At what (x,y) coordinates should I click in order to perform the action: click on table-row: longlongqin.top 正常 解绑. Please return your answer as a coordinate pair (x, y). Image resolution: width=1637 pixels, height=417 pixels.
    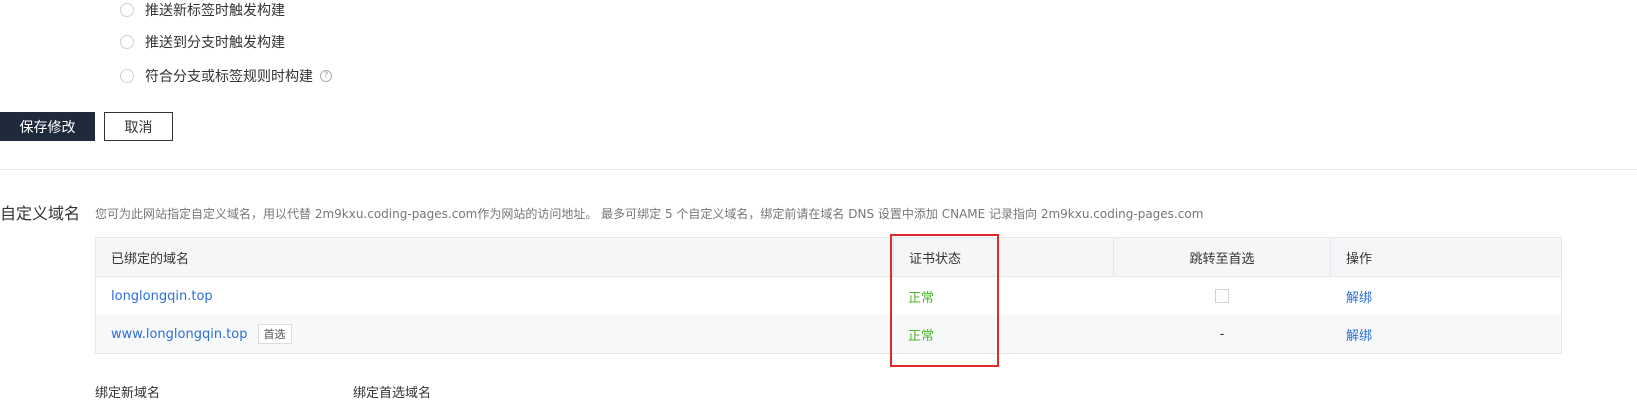
    Looking at the image, I should click on (828, 296).